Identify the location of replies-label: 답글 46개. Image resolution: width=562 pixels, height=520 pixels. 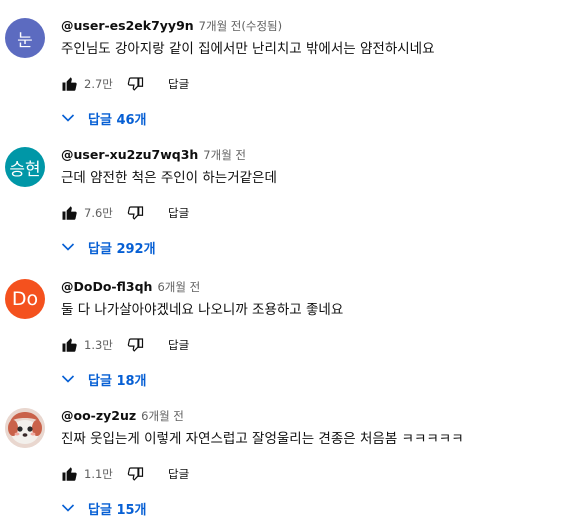
(117, 120).